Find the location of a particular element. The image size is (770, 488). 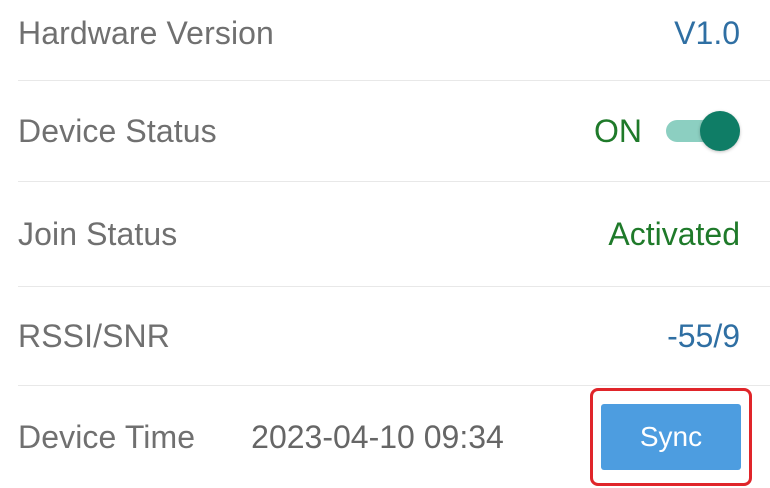

device-status-toggle is located at coordinates (703, 131).